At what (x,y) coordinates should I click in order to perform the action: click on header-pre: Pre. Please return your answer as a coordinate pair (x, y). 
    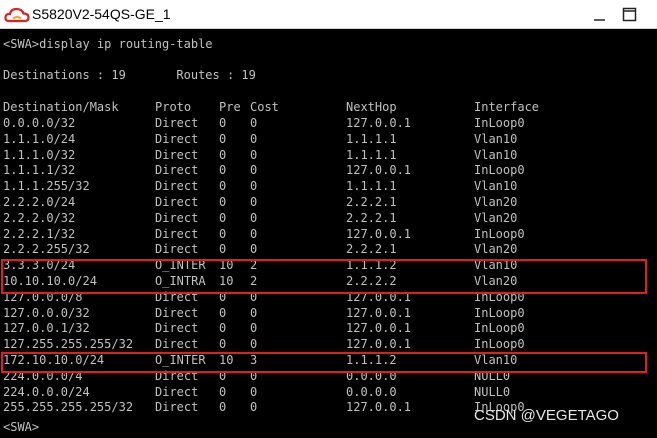
    Looking at the image, I should click on (230, 107).